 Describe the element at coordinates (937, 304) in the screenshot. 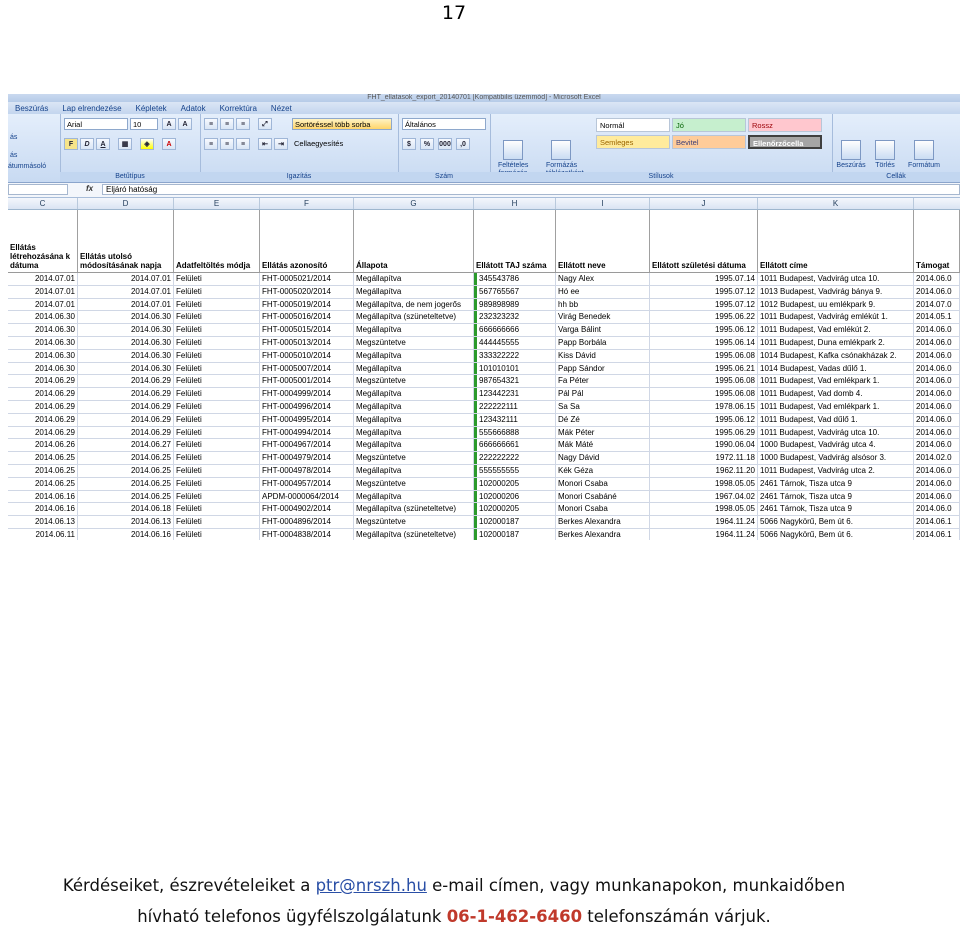

I see `table-cell: 2014.07.0` at that location.